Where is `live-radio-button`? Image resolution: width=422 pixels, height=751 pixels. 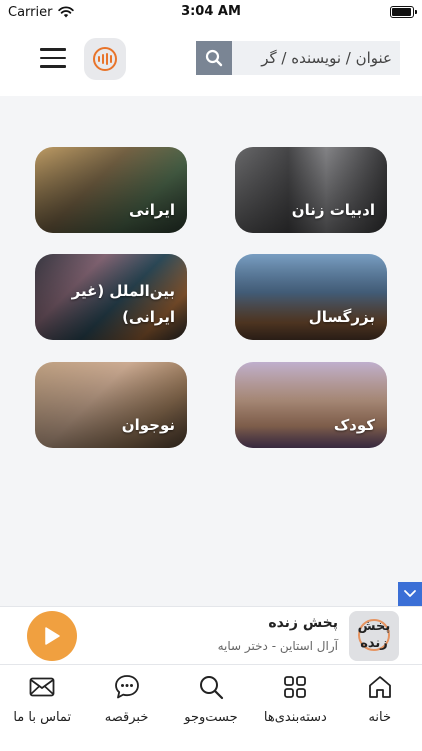 live-radio-button is located at coordinates (105, 59).